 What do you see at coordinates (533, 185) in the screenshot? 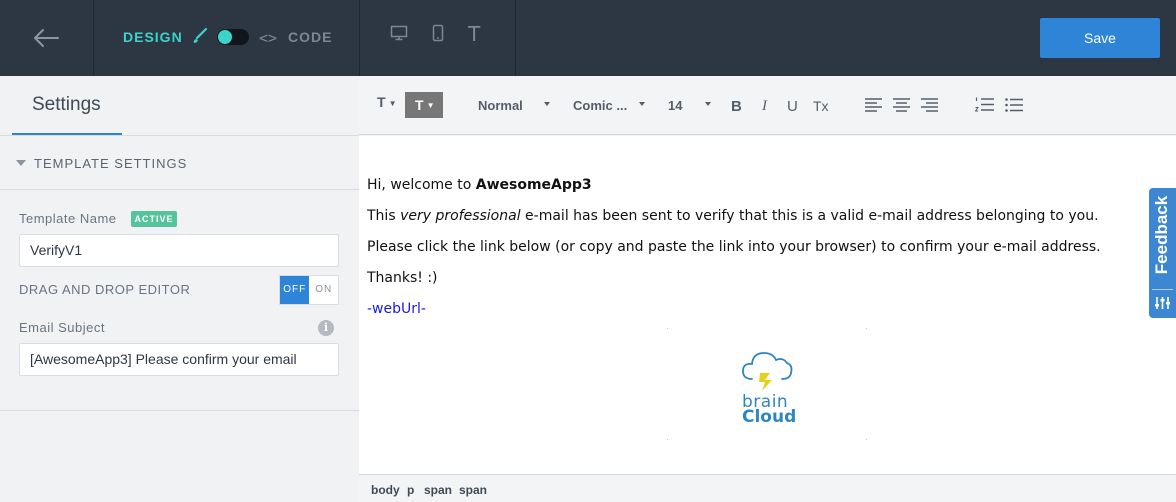
I see `app-name: AwesomeApp3` at bounding box center [533, 185].